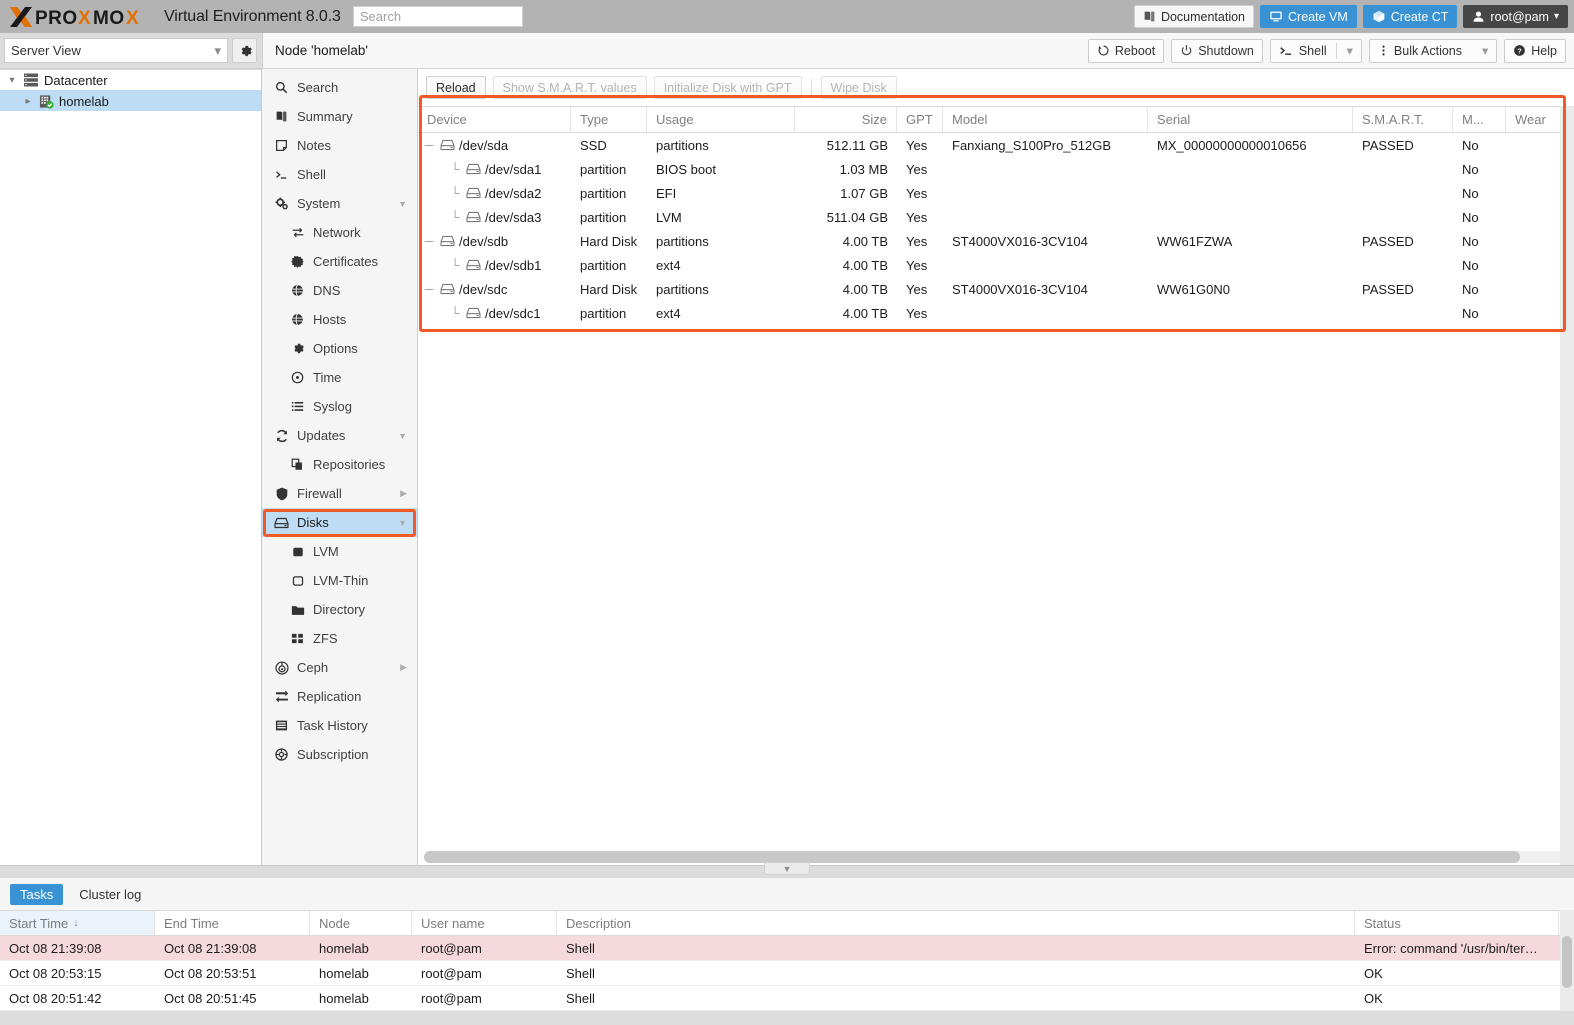 The width and height of the screenshot is (1574, 1025). I want to click on nav-item-disks: Disks ▼, so click(339, 522).